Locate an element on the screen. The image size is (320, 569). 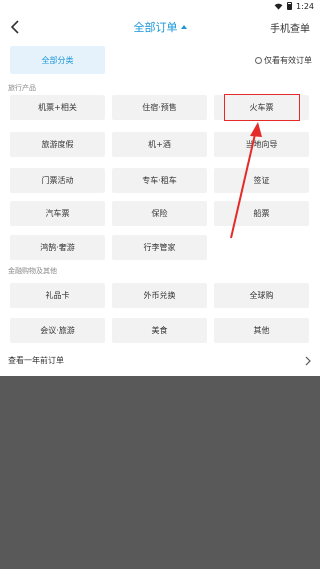
status-bar: 1:24 is located at coordinates (160, 6).